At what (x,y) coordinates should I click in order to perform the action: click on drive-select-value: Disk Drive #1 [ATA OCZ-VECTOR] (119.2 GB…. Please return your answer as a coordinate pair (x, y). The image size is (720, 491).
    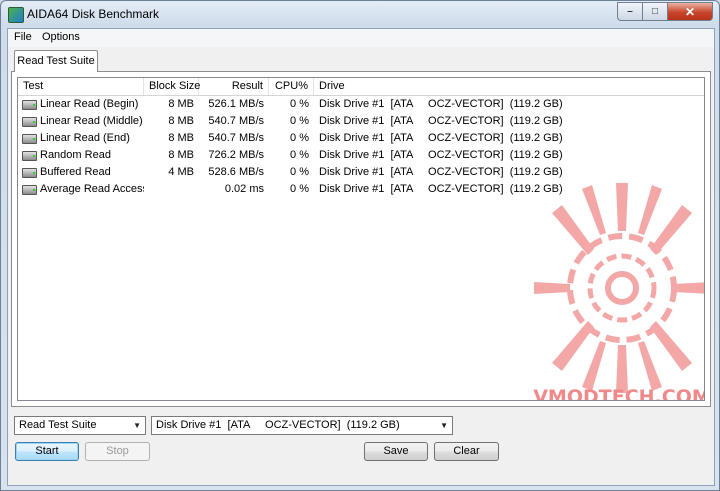
    Looking at the image, I should click on (278, 425).